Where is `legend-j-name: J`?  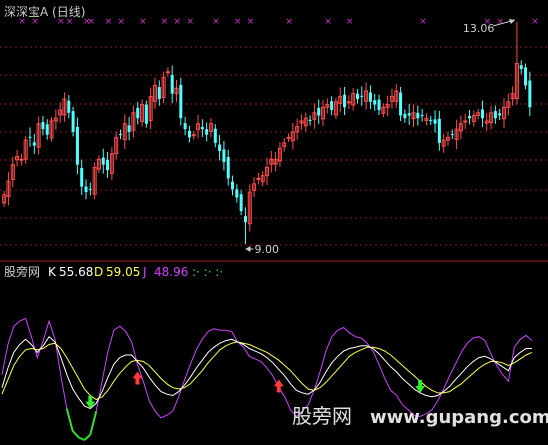
legend-j-name: J is located at coordinates (144, 272).